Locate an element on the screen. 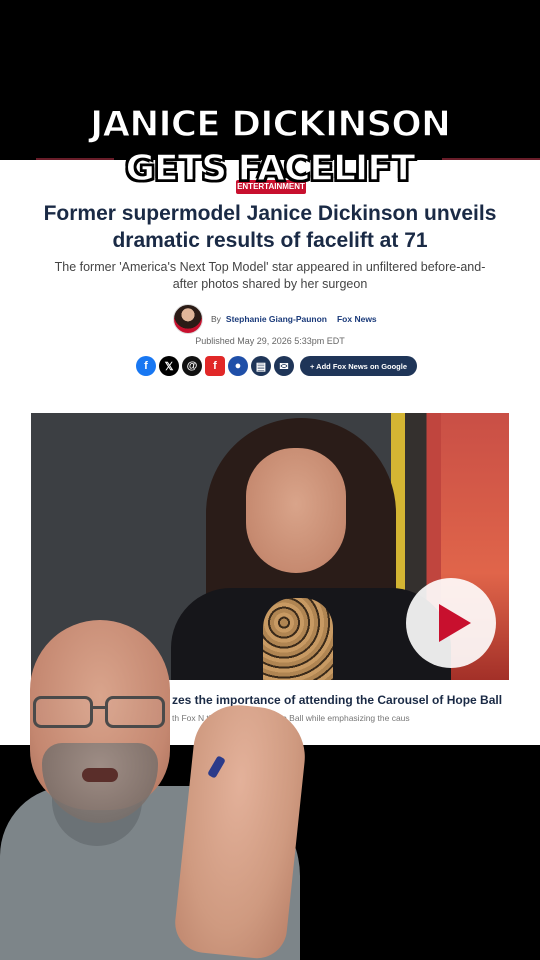 This screenshot has width=540, height=960. flipboard-icon: f is located at coordinates (215, 366).